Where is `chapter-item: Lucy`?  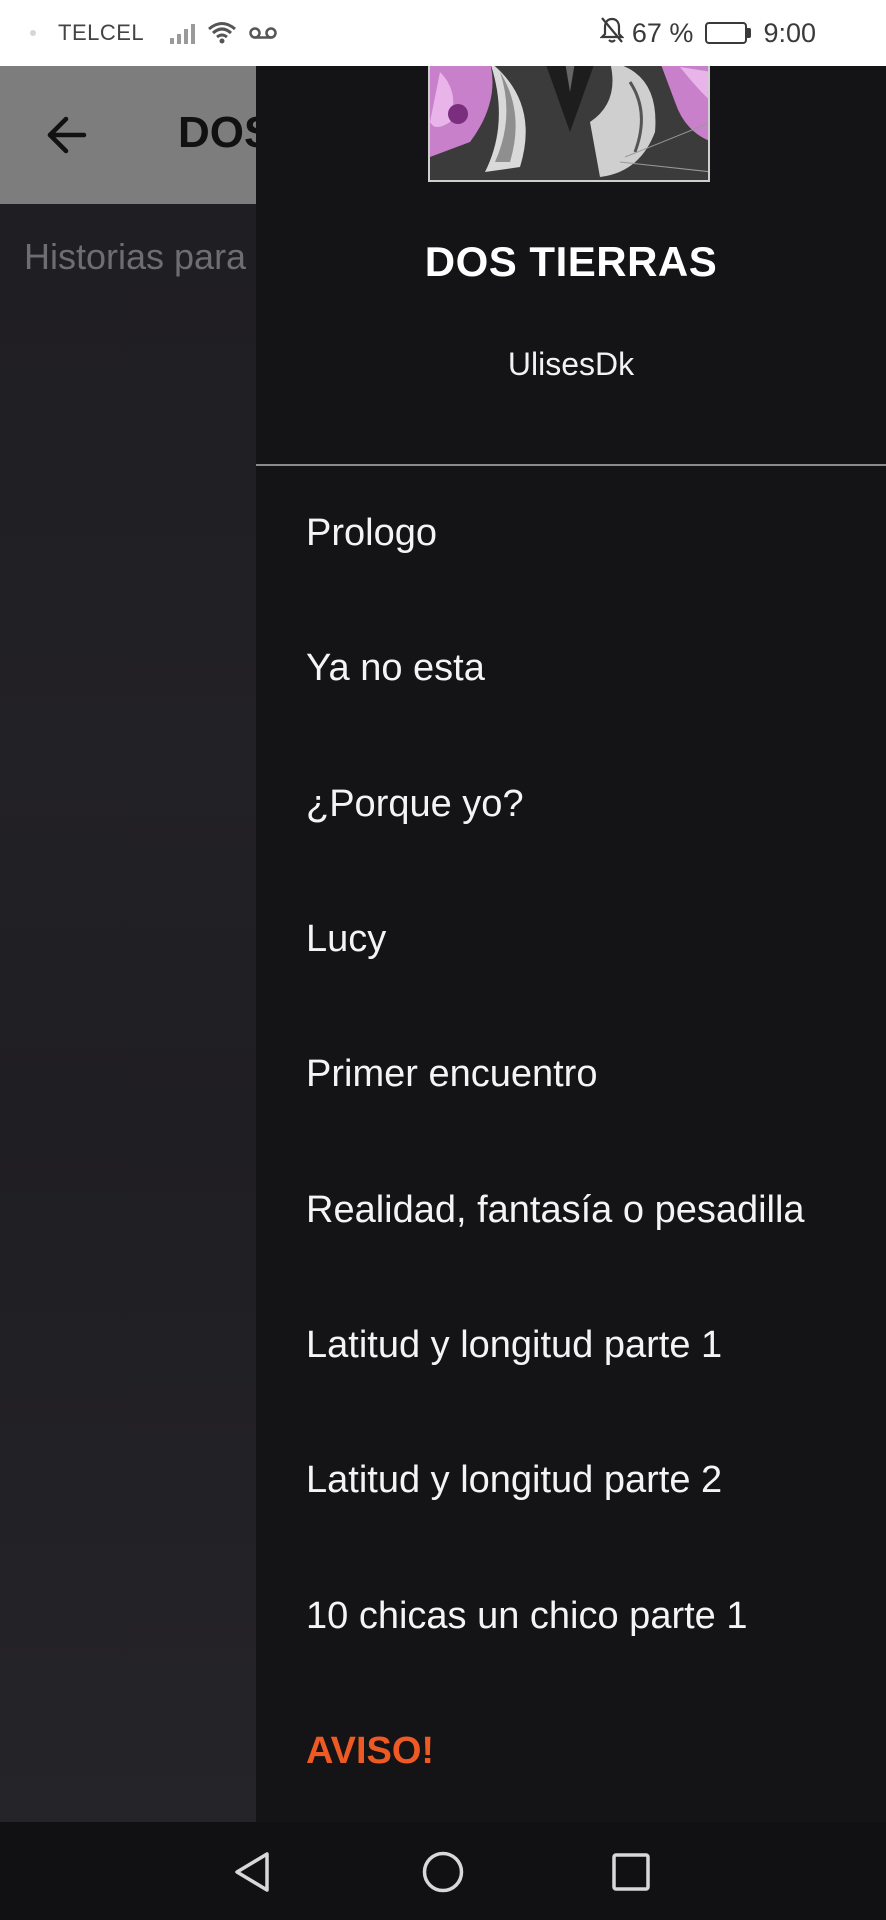 chapter-item: Lucy is located at coordinates (571, 939).